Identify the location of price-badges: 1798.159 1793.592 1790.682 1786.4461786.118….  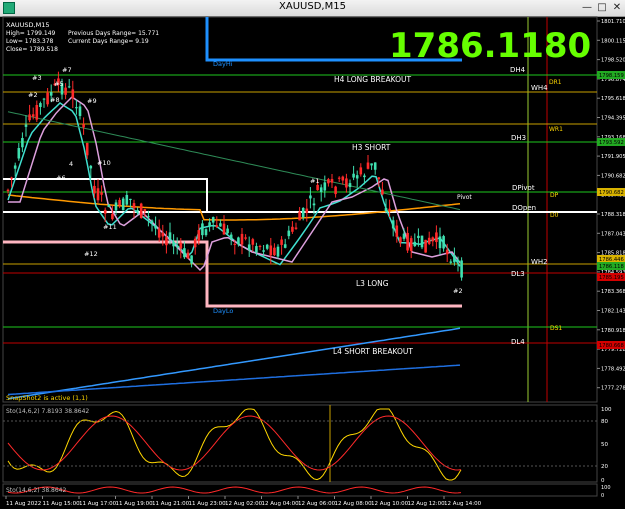
(611, 210).